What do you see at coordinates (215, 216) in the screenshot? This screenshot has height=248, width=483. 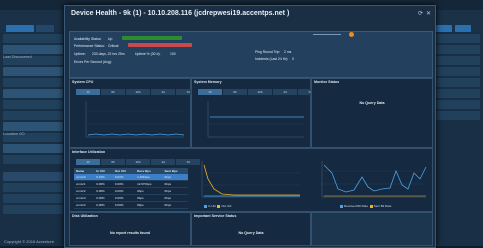 I see `panel-title: Important Service Status` at bounding box center [215, 216].